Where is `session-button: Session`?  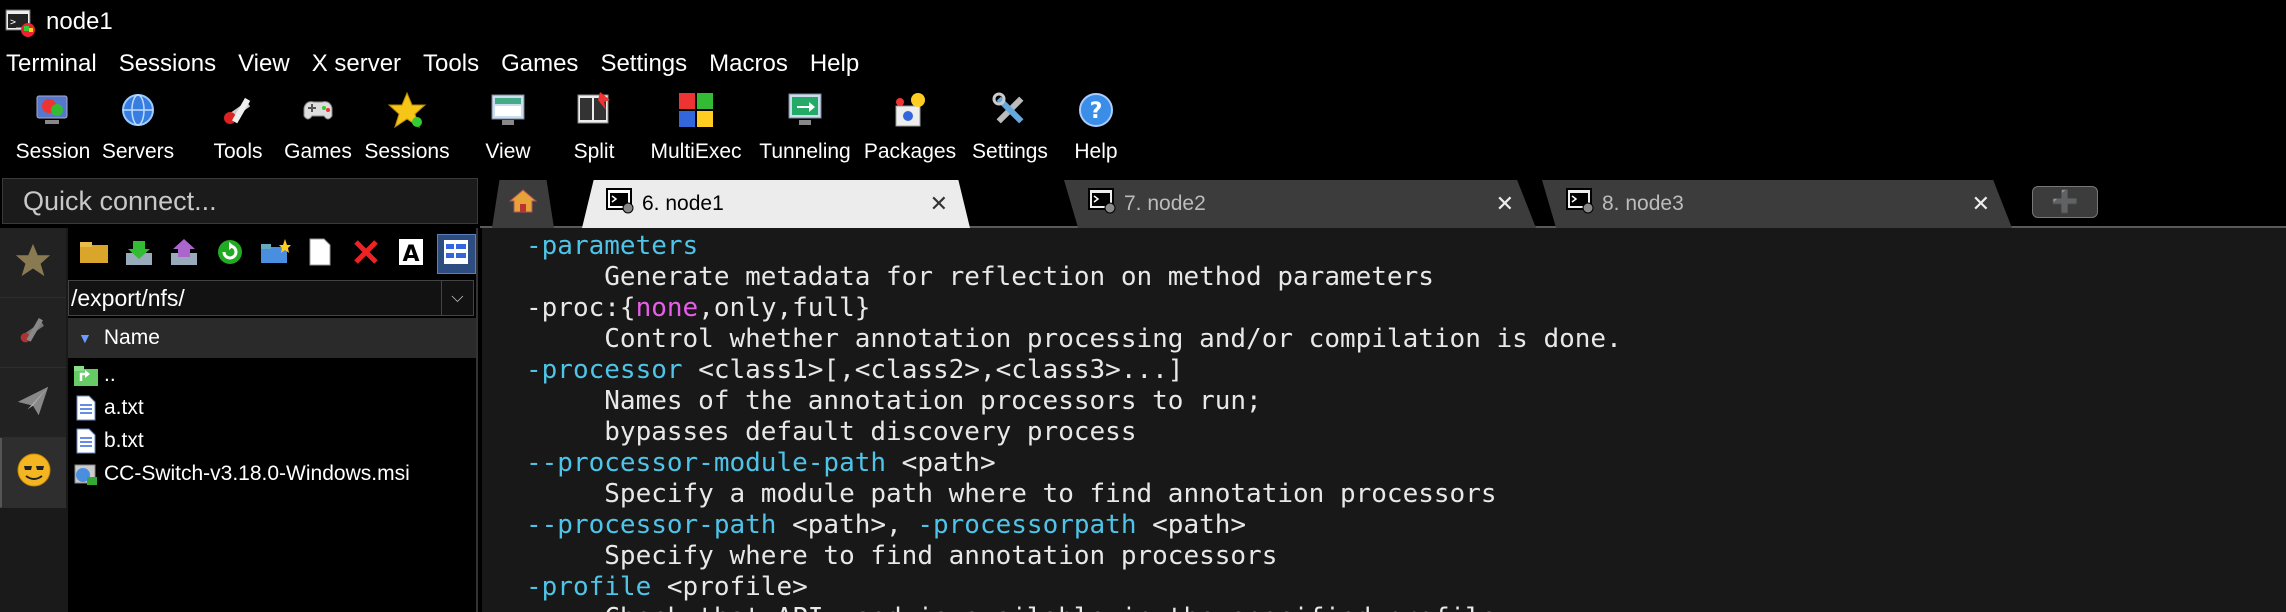
session-button: Session is located at coordinates (53, 130).